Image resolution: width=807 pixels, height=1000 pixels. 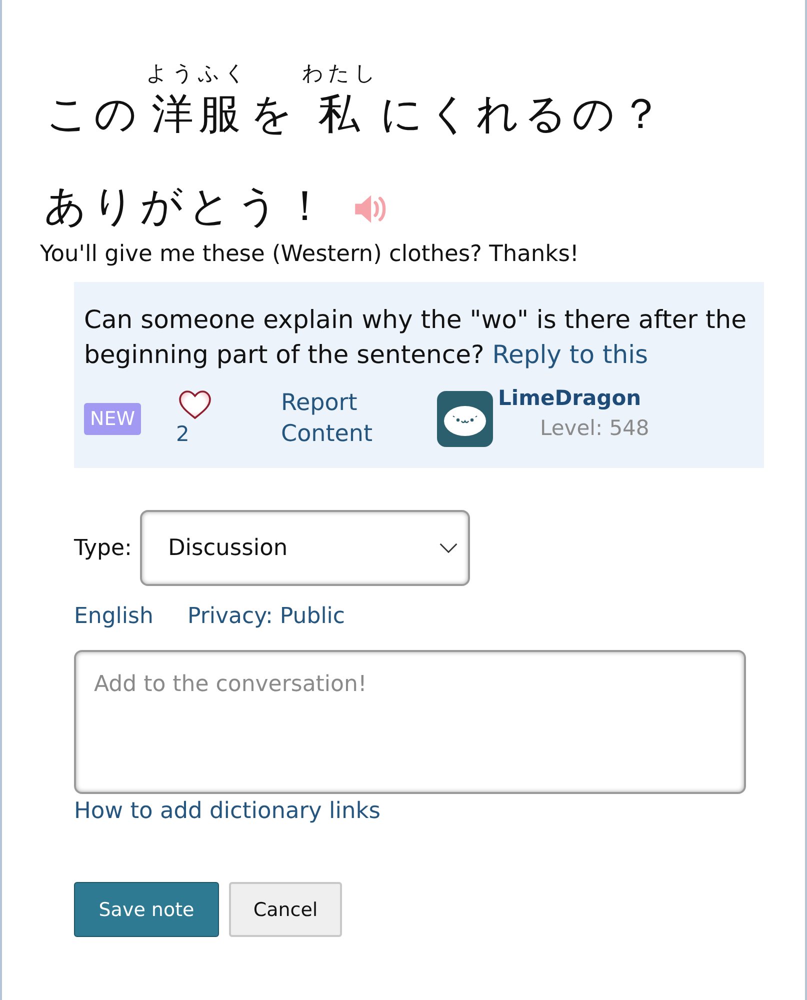 I want to click on furigana-text: わたし, so click(x=340, y=73).